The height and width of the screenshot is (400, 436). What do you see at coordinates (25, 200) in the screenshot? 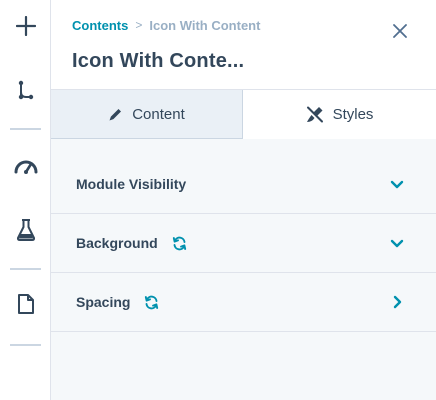
I see `left-icon-rail` at bounding box center [25, 200].